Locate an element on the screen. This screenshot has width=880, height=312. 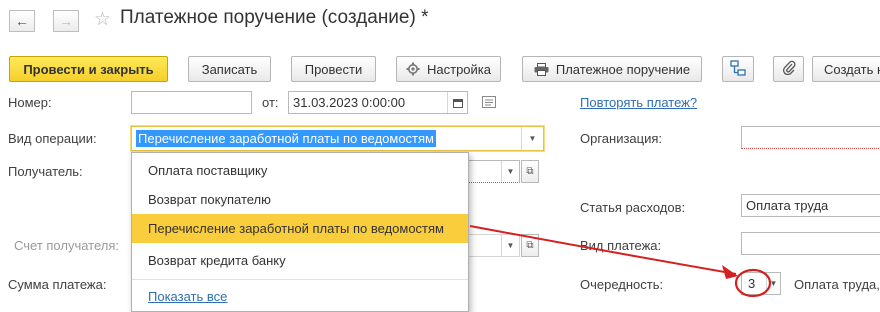
paperclip-icon is located at coordinates (789, 69).